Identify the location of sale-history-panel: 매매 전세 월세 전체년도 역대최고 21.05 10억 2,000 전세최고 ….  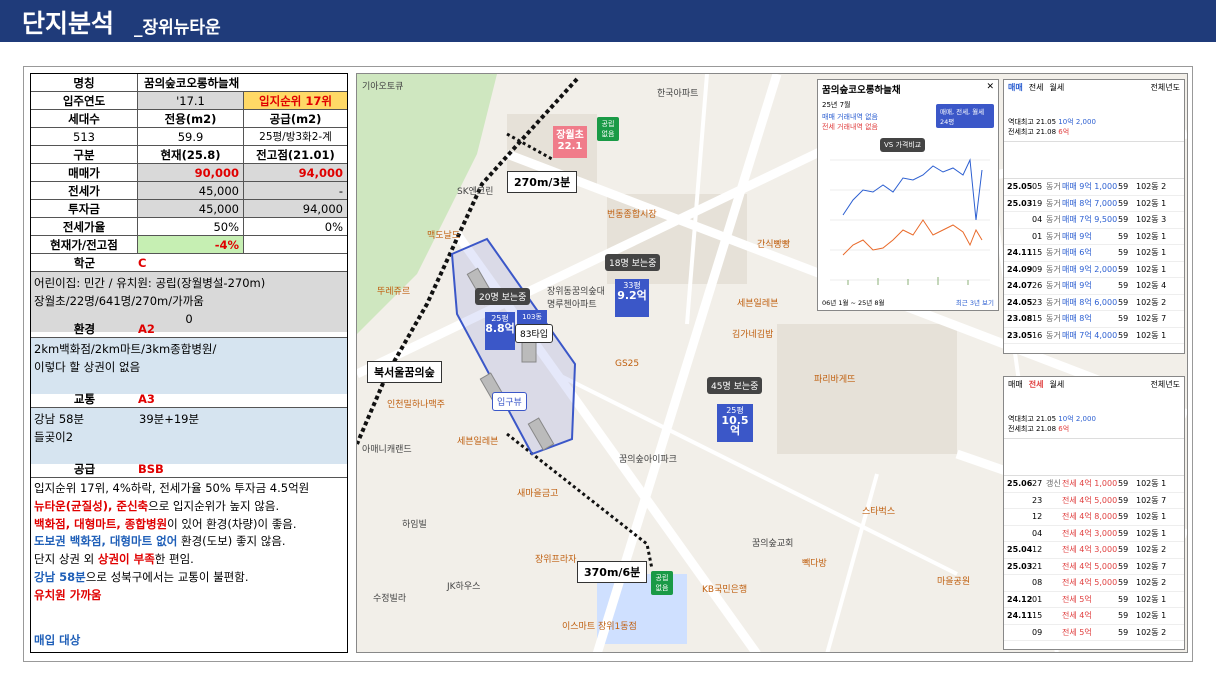
(1094, 216).